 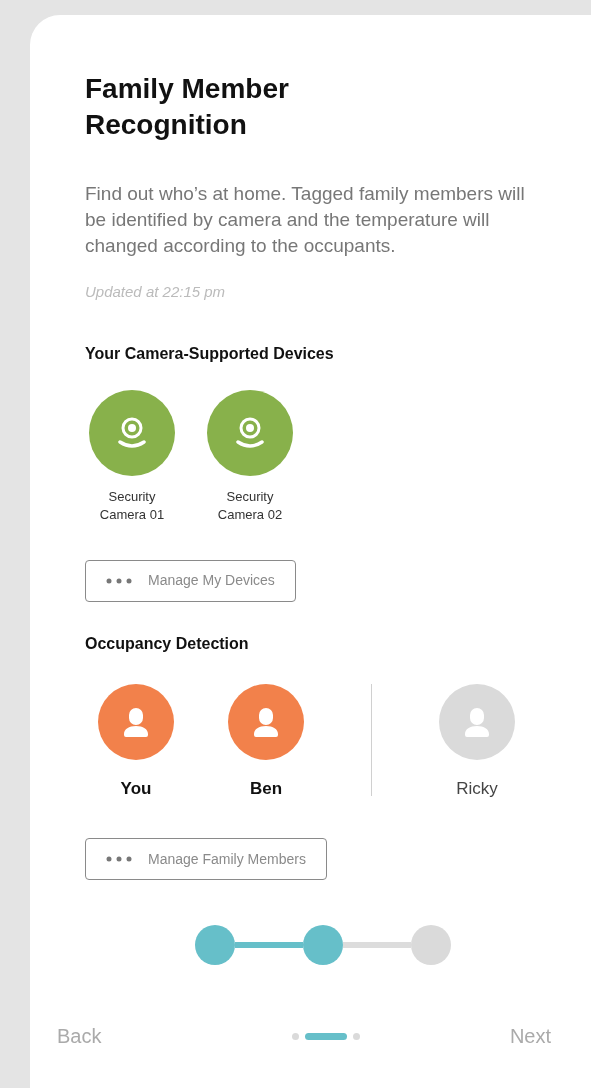 What do you see at coordinates (305, 220) in the screenshot?
I see `description: Find out who’s at home. Tagged family members will be identified by camera and the temperature will changed according to the occupants.` at bounding box center [305, 220].